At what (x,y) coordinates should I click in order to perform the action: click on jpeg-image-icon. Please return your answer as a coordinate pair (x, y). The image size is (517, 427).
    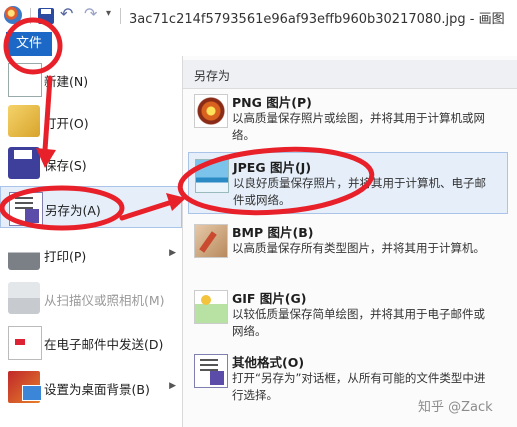
    Looking at the image, I should click on (212, 176).